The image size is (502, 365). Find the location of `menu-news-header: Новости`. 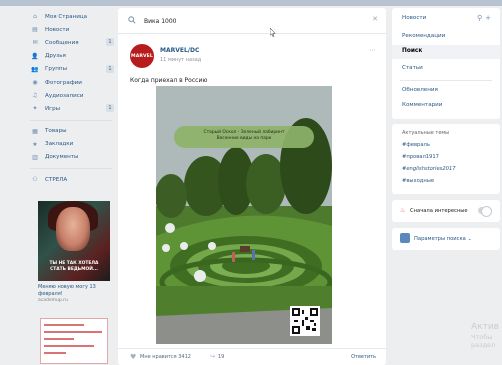

menu-news-header: Новости is located at coordinates (414, 18).